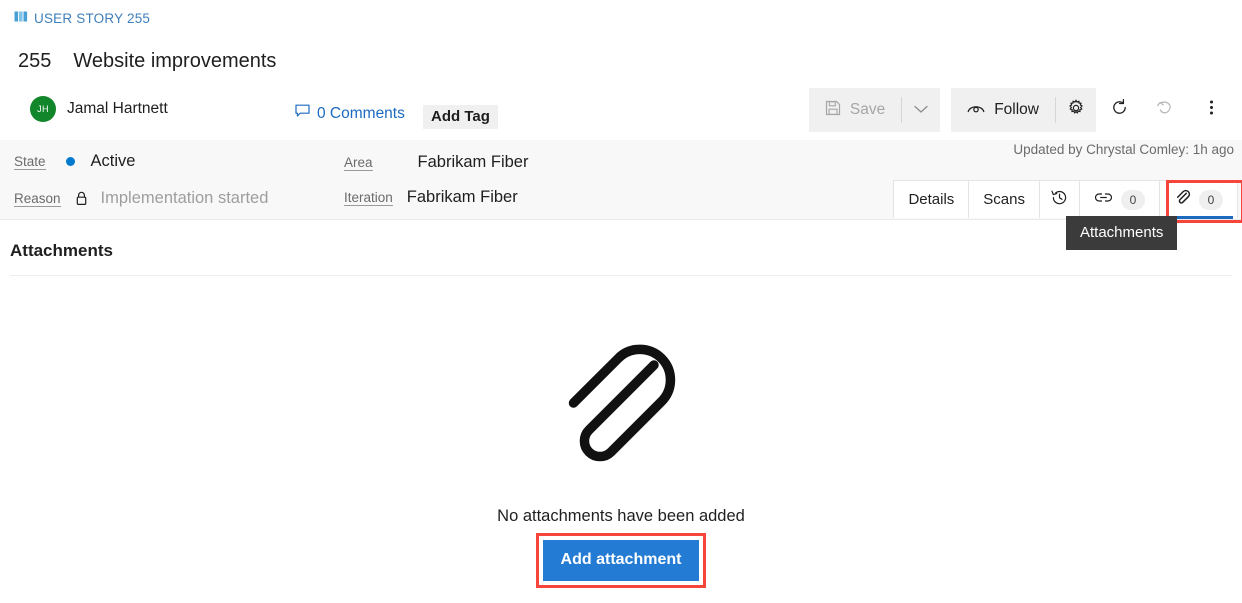 This screenshot has width=1242, height=603. Describe the element at coordinates (21, 18) in the screenshot. I see `user-story-icon` at that location.